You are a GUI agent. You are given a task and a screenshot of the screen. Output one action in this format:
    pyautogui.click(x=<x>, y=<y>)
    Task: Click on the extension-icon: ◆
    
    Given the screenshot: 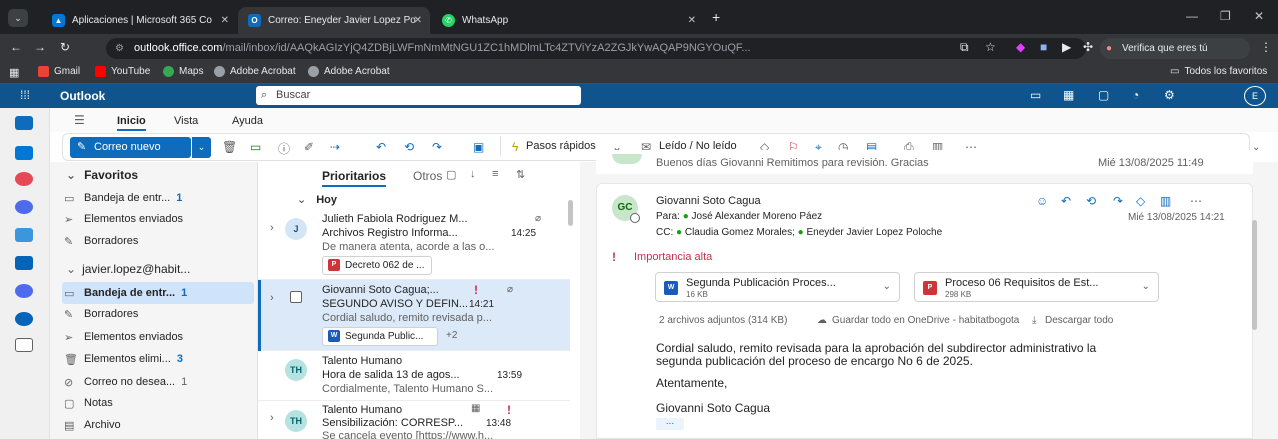 What is the action you would take?
    pyautogui.click(x=1020, y=47)
    